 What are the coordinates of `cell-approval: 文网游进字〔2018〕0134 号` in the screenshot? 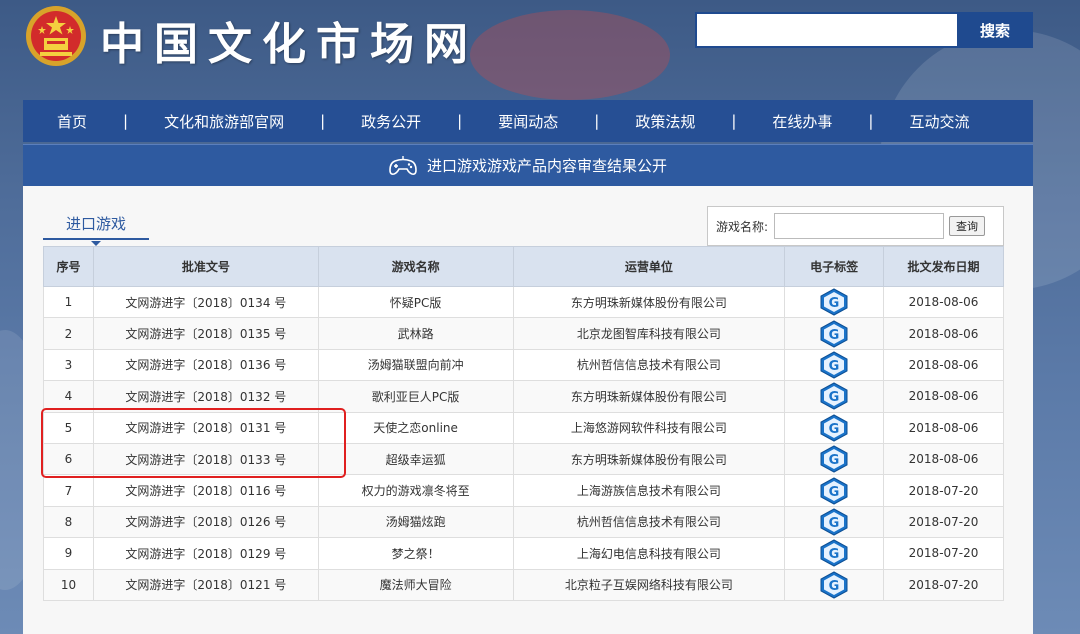 It's located at (205, 302).